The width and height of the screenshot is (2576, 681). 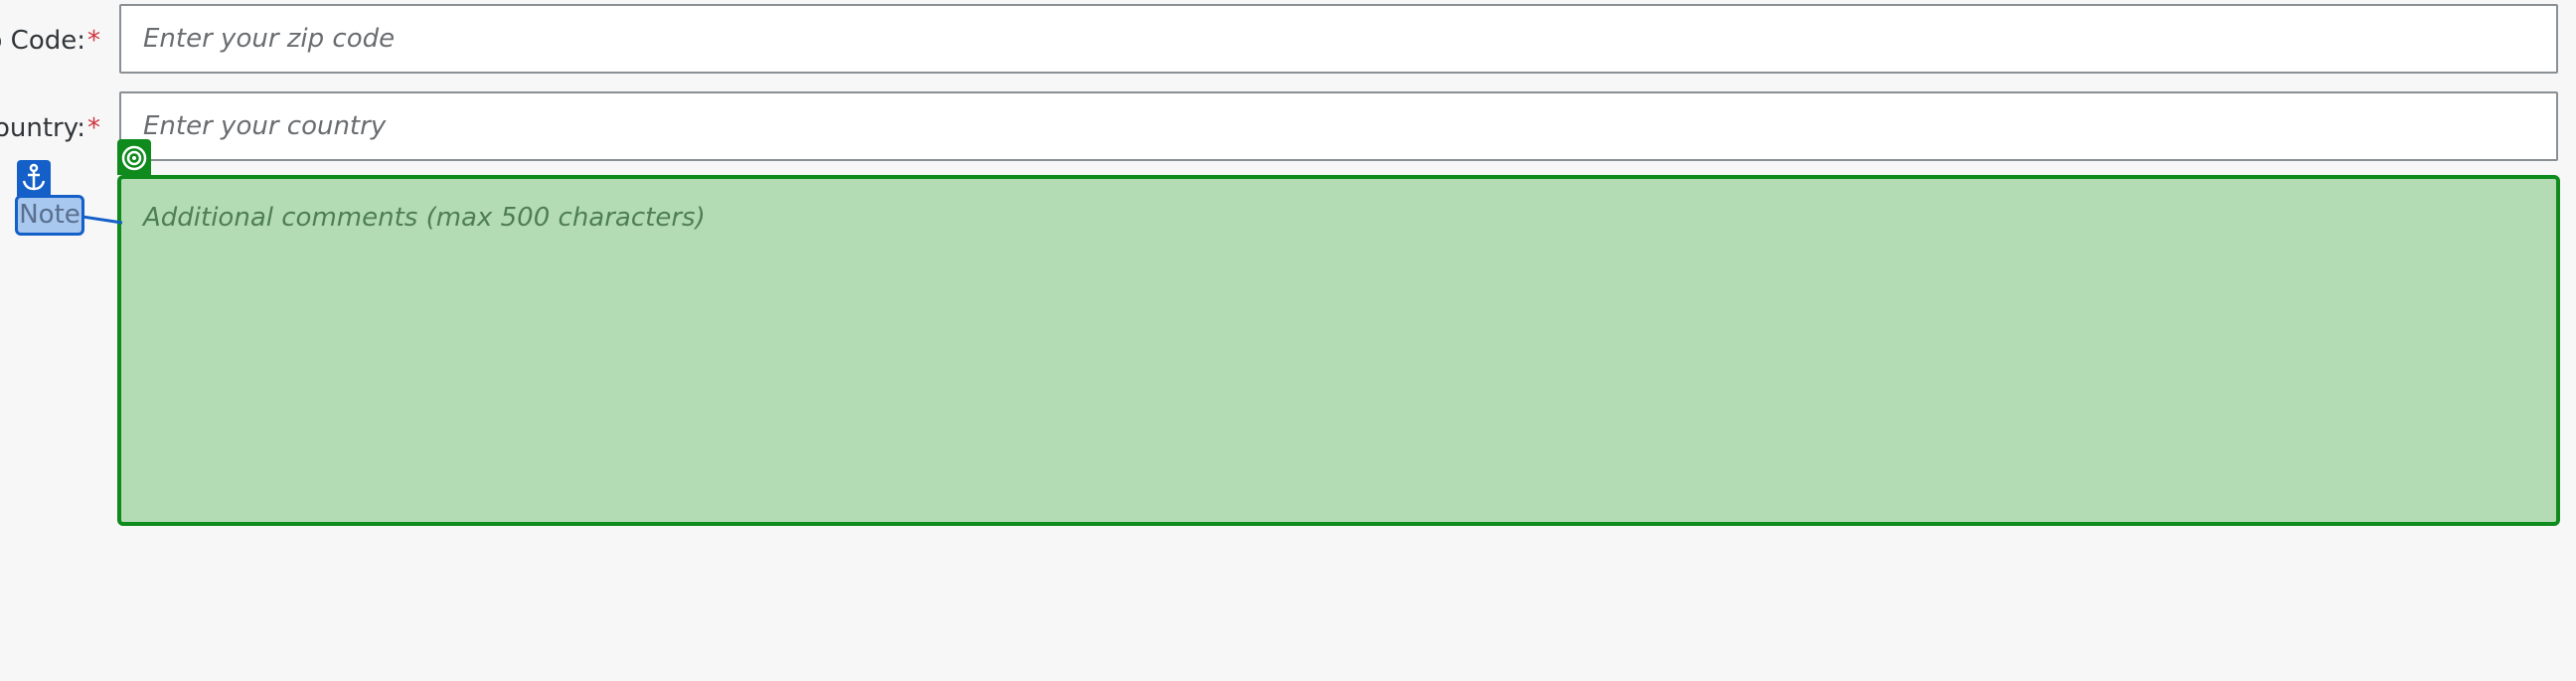 What do you see at coordinates (102, 220) in the screenshot?
I see `annotation-connector-line` at bounding box center [102, 220].